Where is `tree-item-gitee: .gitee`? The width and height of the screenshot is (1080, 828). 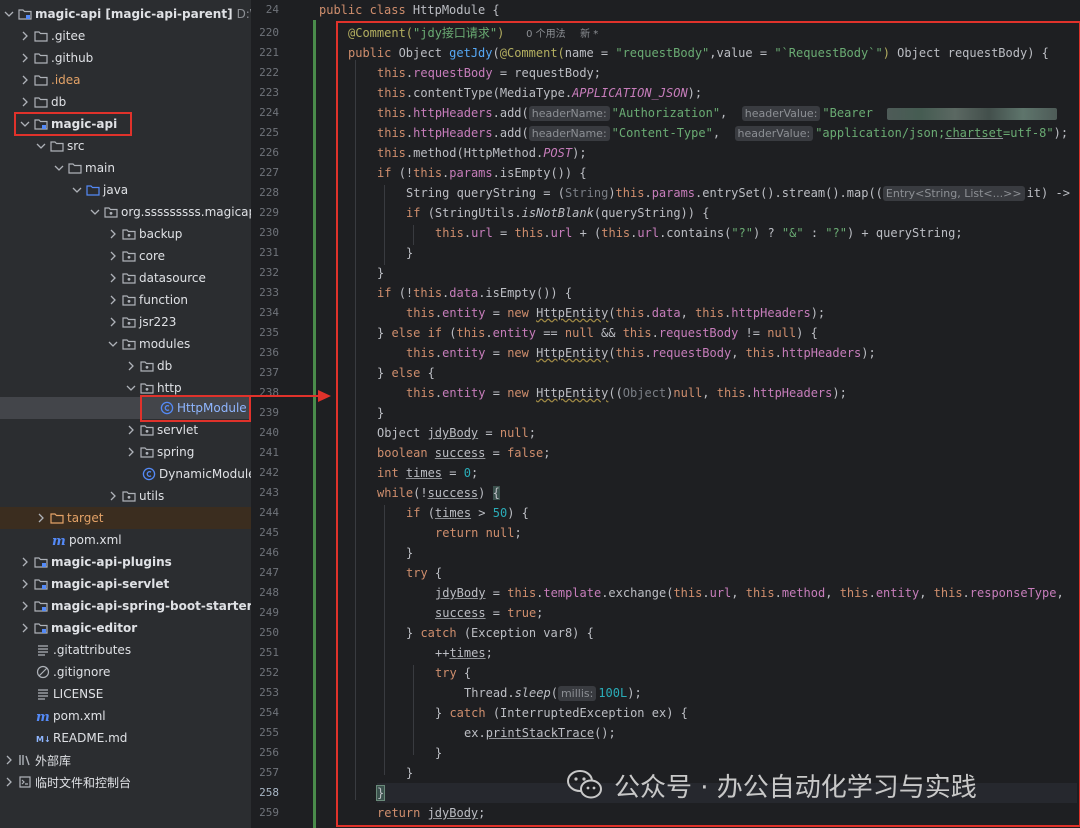
tree-item-gitee: .gitee is located at coordinates (125, 36).